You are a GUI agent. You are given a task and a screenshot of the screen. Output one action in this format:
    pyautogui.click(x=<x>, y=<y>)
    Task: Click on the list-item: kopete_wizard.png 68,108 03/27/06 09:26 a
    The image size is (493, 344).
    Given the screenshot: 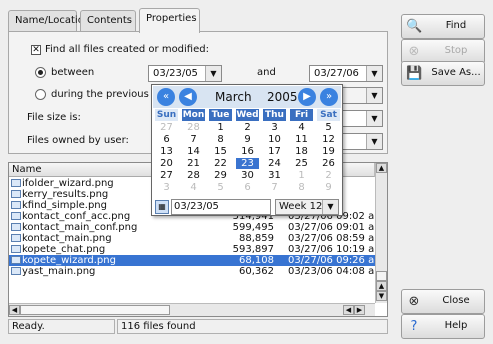 What is the action you would take?
    pyautogui.click(x=192, y=260)
    